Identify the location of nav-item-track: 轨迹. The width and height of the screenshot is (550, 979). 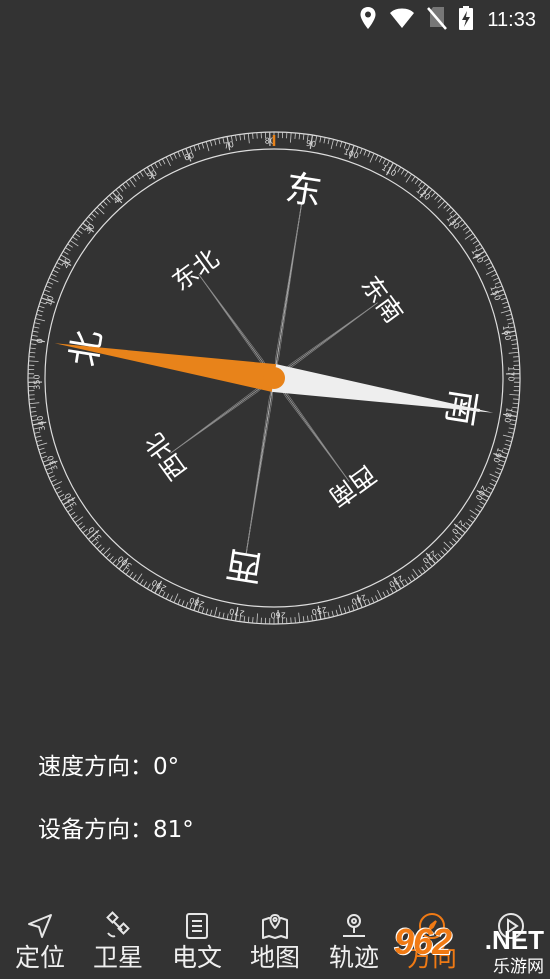
(354, 942).